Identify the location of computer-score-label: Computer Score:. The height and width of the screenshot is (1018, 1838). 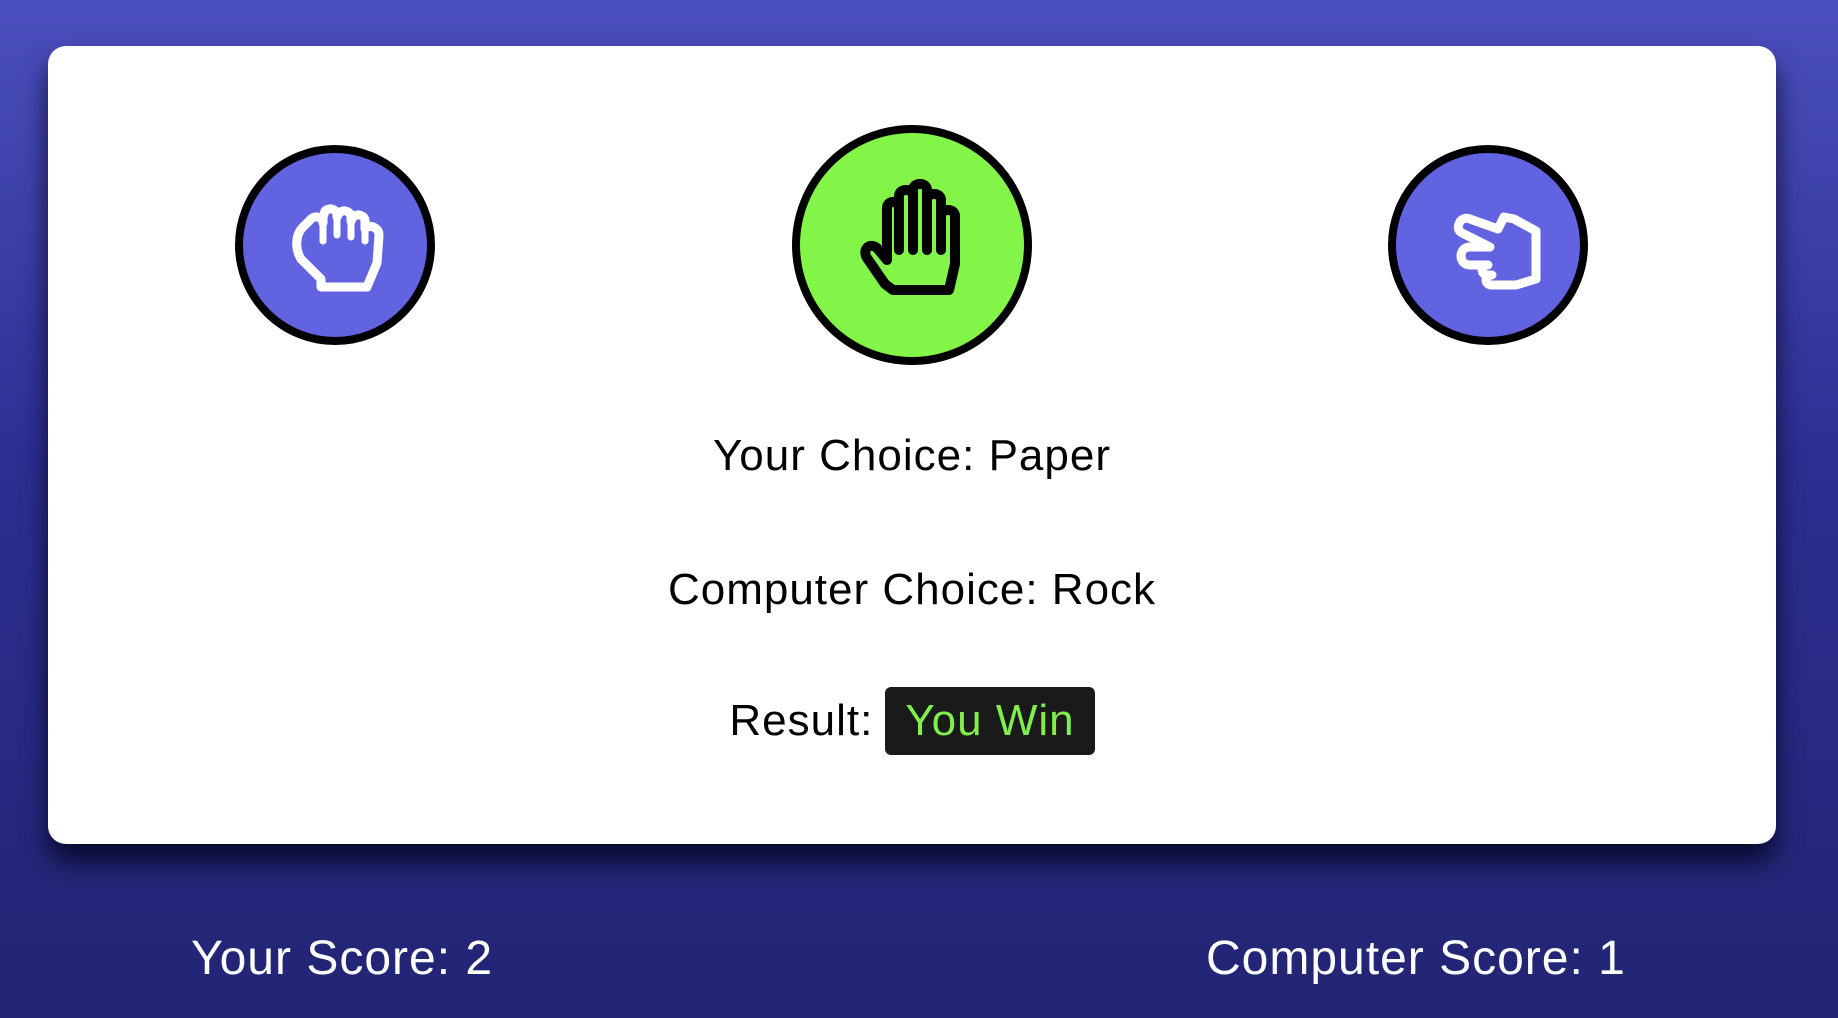
(1395, 958).